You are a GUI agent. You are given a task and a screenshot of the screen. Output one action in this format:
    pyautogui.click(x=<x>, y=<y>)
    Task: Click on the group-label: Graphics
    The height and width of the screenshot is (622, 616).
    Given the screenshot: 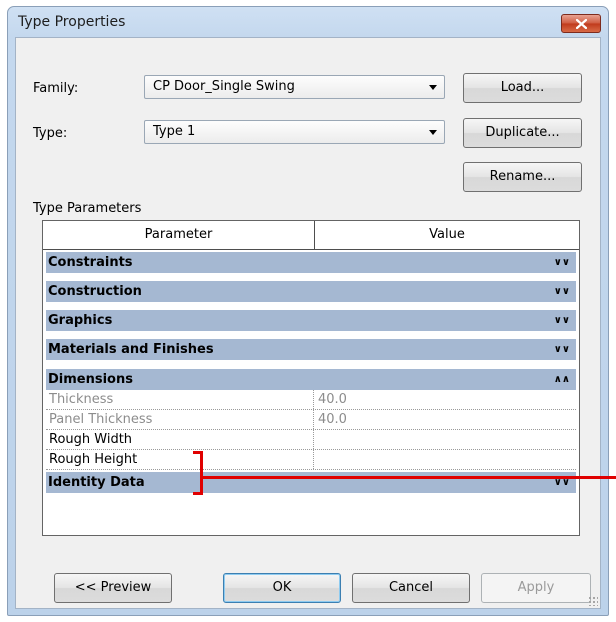 What is the action you would take?
    pyautogui.click(x=80, y=320)
    